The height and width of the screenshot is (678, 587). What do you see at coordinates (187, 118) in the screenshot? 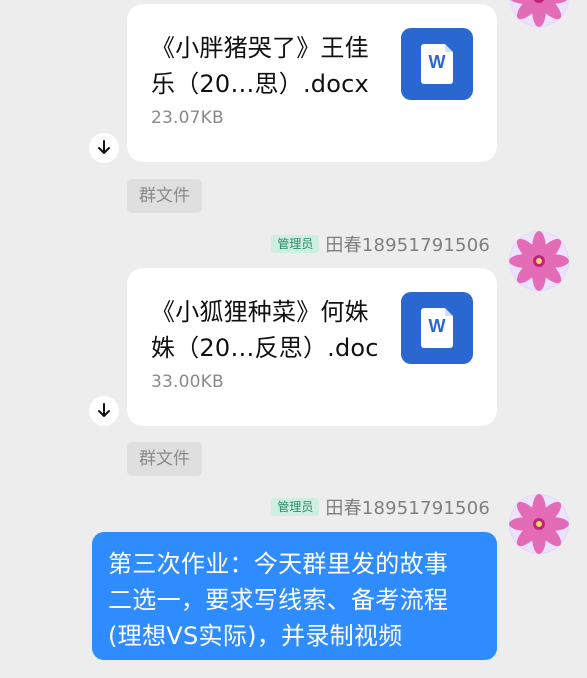
I see `file-size: 23.07KB` at bounding box center [187, 118].